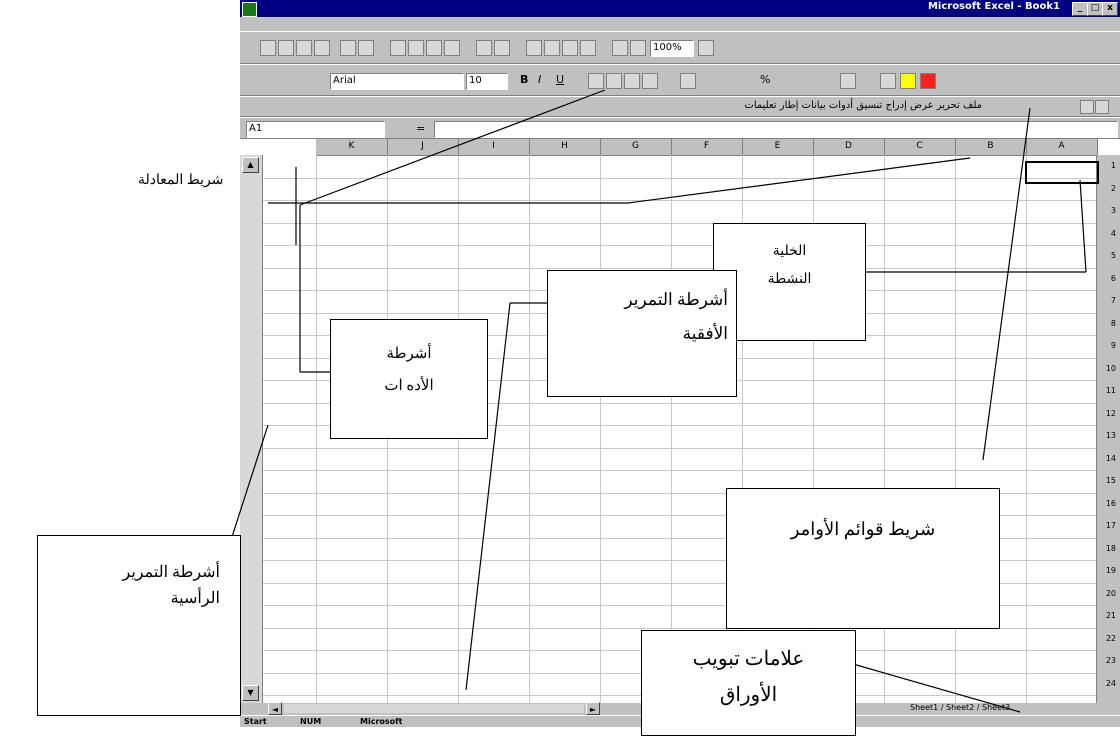 The width and height of the screenshot is (1120, 736). I want to click on sheet-tabs-callout: علامات تبويب الأوراق, so click(748, 683).